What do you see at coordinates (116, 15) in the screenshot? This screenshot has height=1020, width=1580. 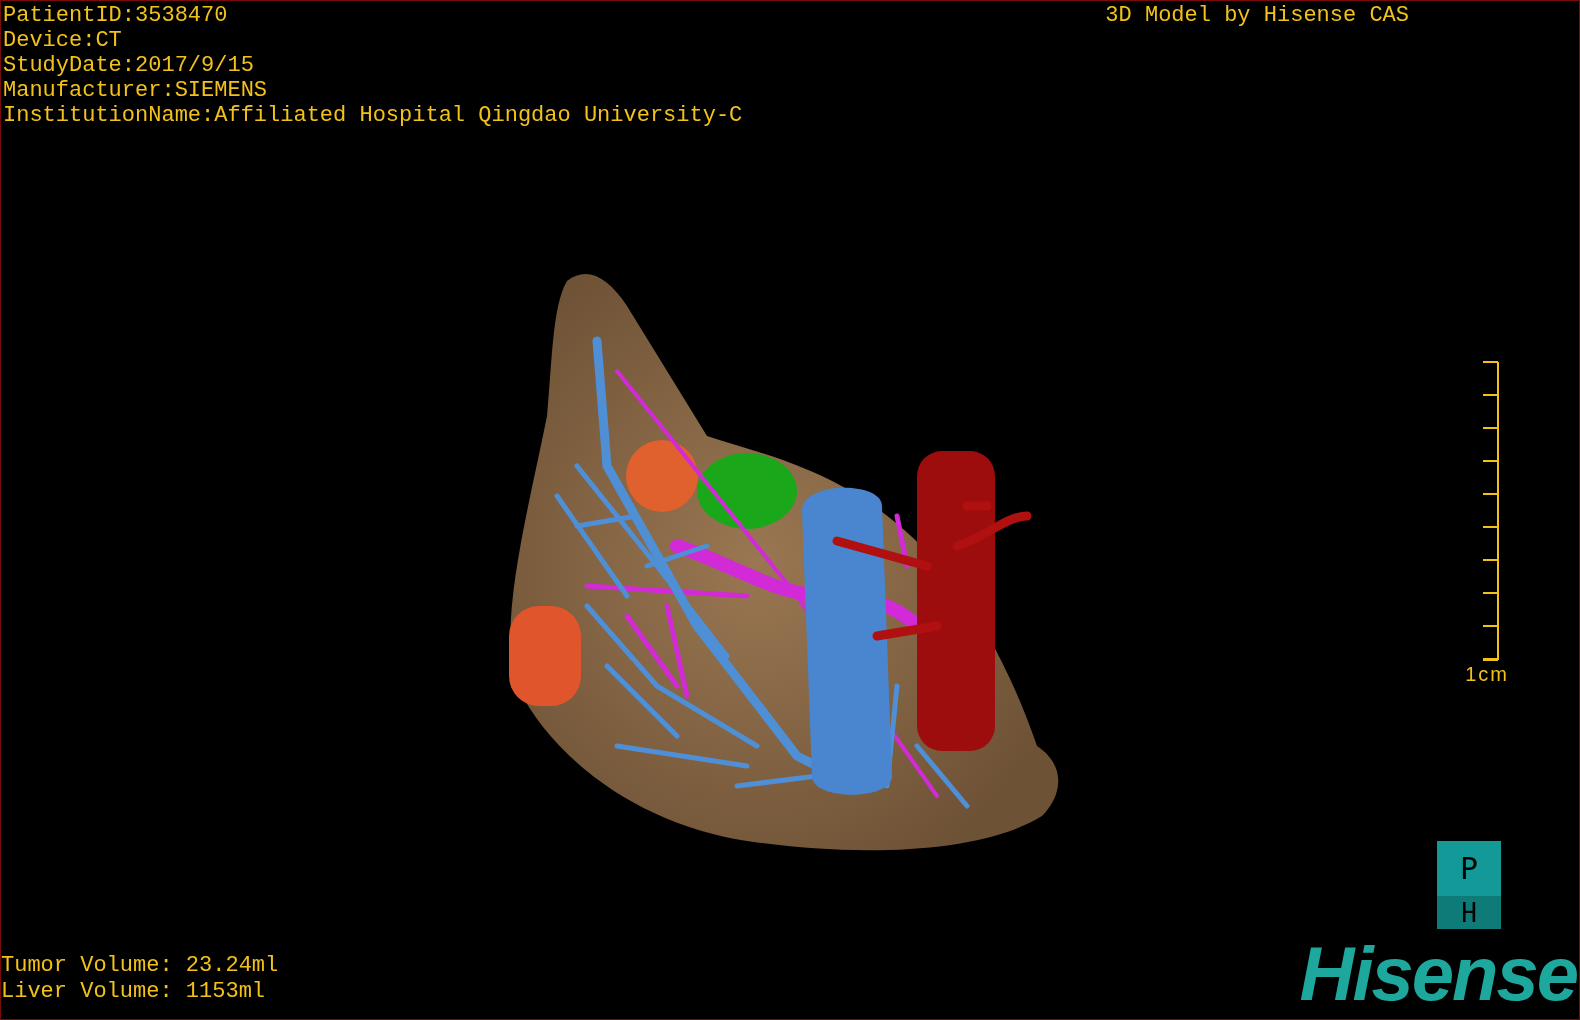 I see `study-info-text: PatientID:3538470` at bounding box center [116, 15].